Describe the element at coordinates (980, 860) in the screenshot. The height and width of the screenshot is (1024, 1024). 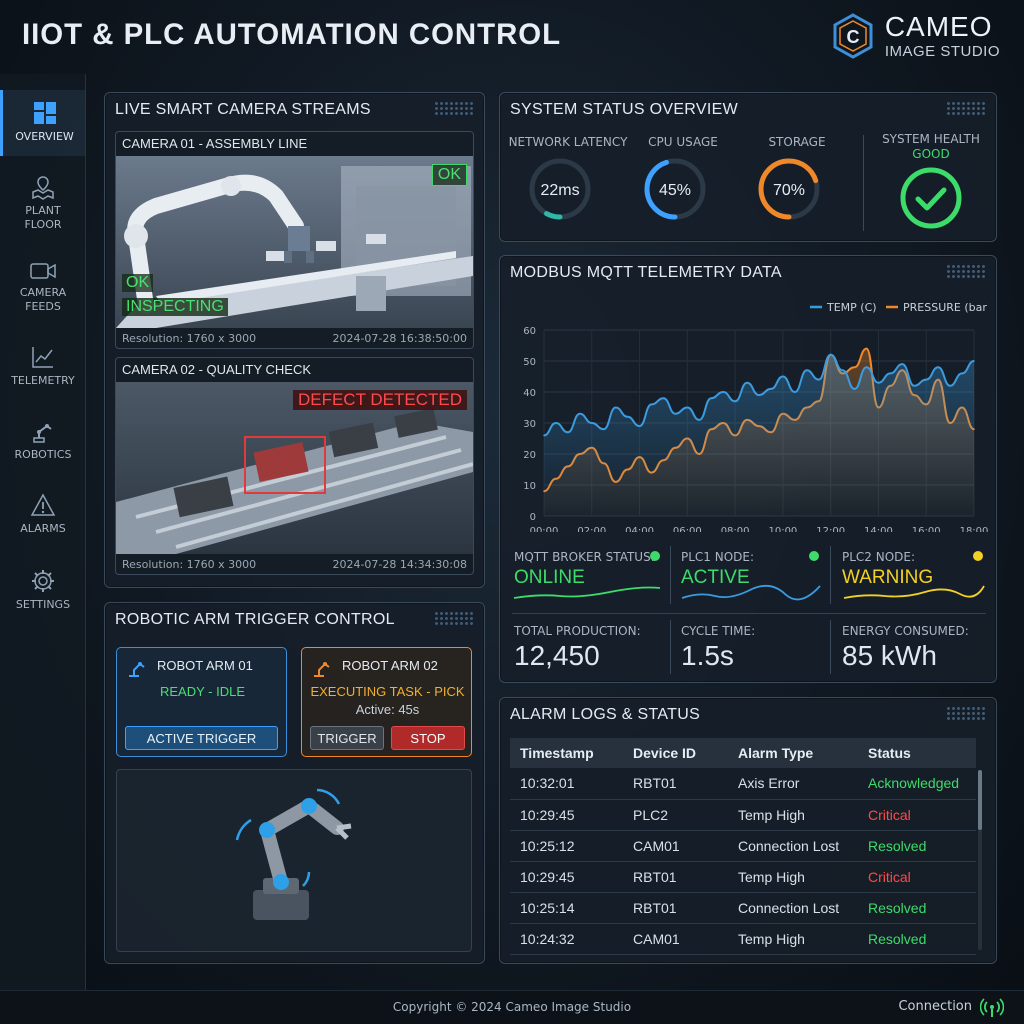
I see `scrollbar-track` at that location.